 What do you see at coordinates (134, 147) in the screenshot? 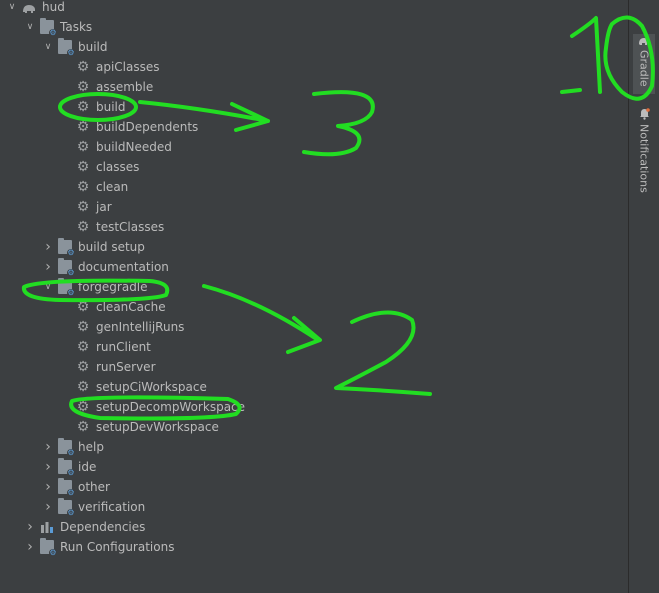
I see `tree-node-label: buildNeeded` at bounding box center [134, 147].